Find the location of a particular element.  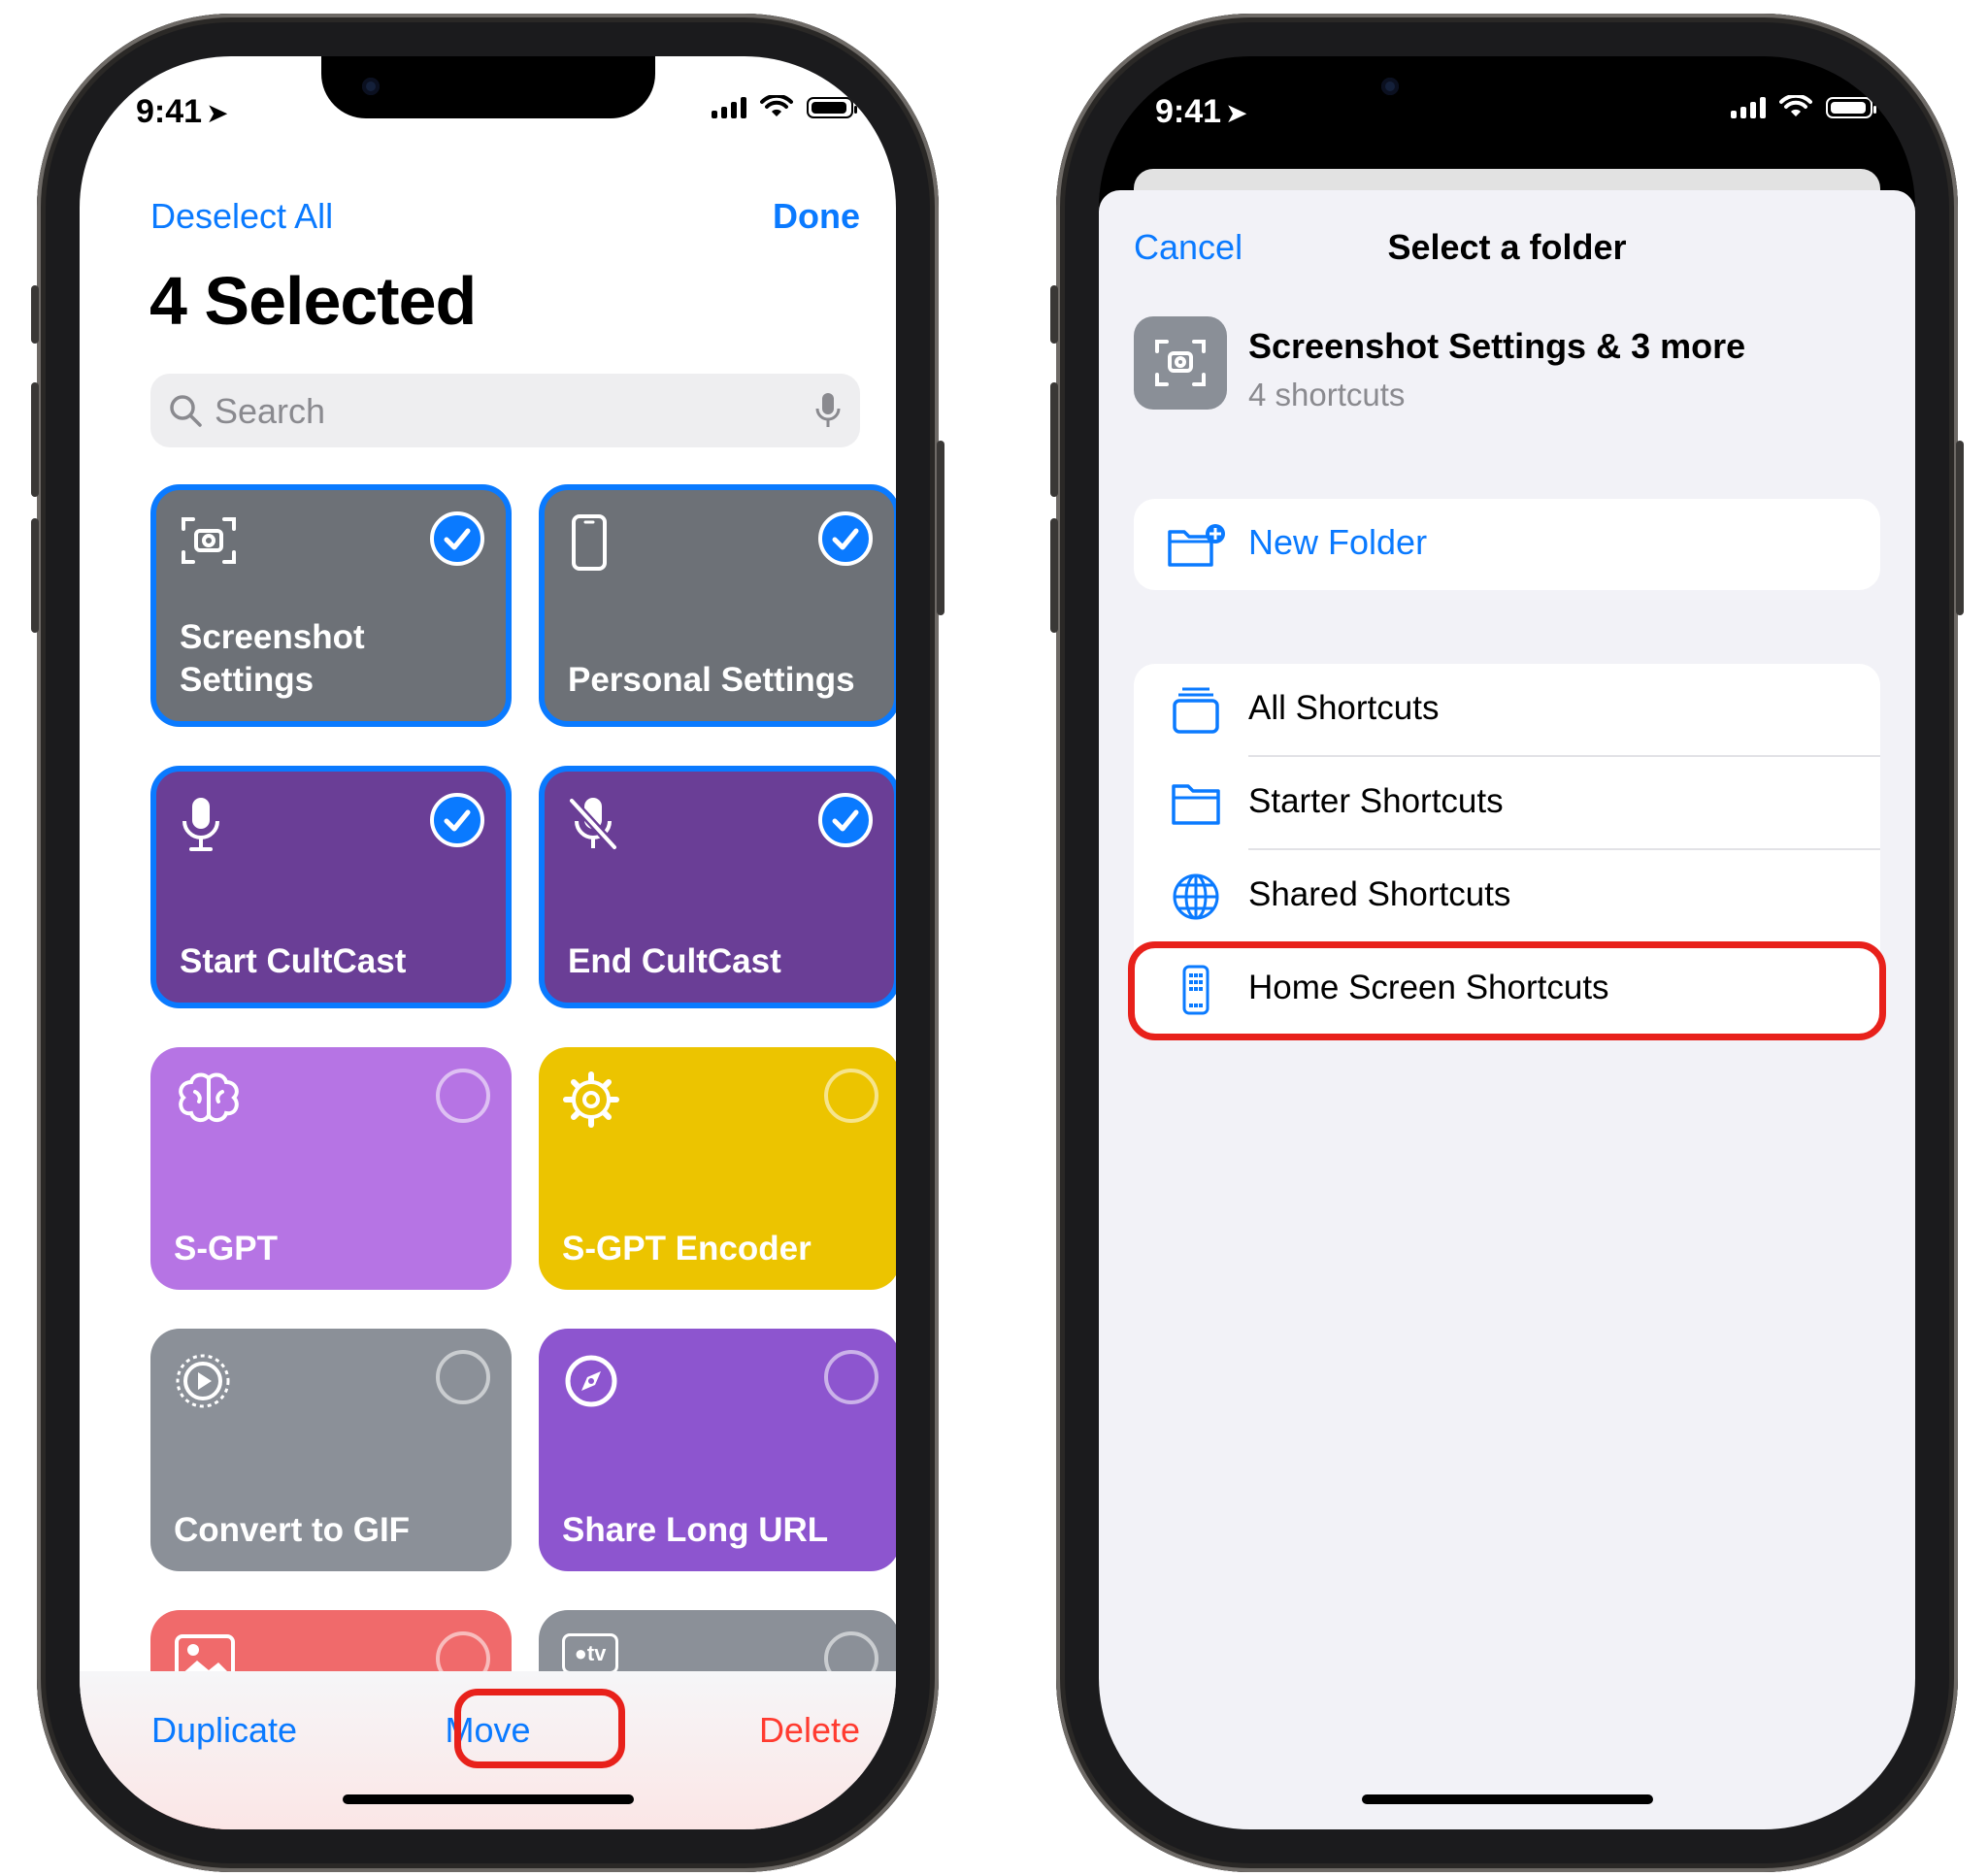

stack-icon is located at coordinates (1196, 710).